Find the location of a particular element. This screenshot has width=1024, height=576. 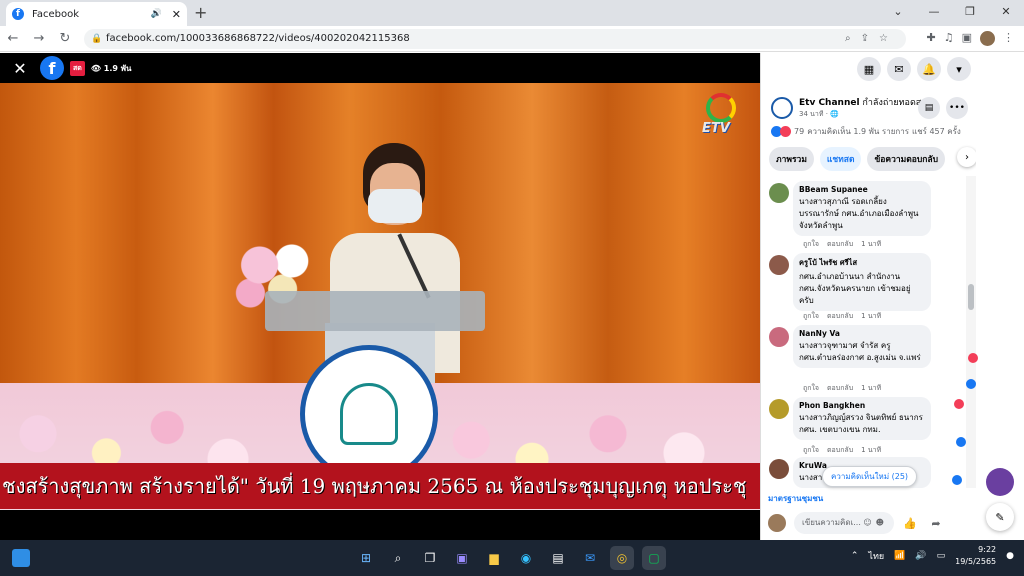

new-tab-button: + is located at coordinates (200, 12).